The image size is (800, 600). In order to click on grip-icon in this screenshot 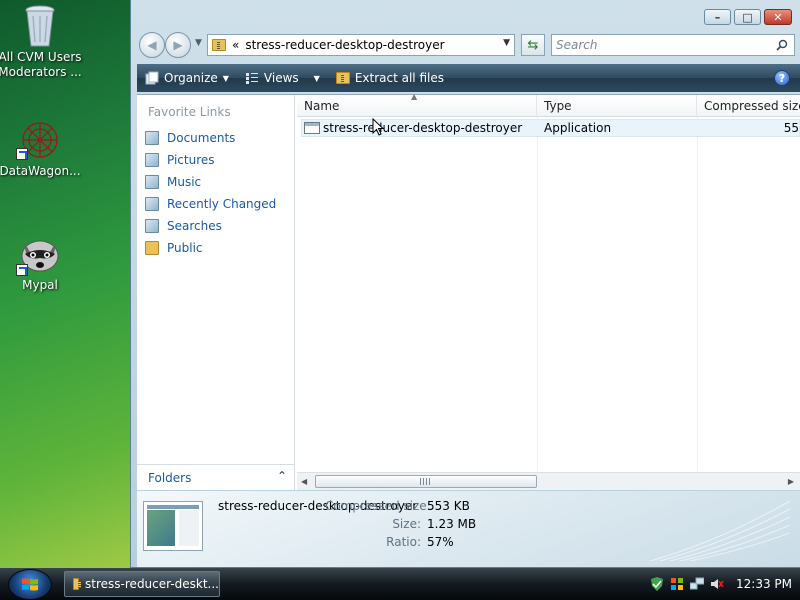, I will do `click(425, 481)`.